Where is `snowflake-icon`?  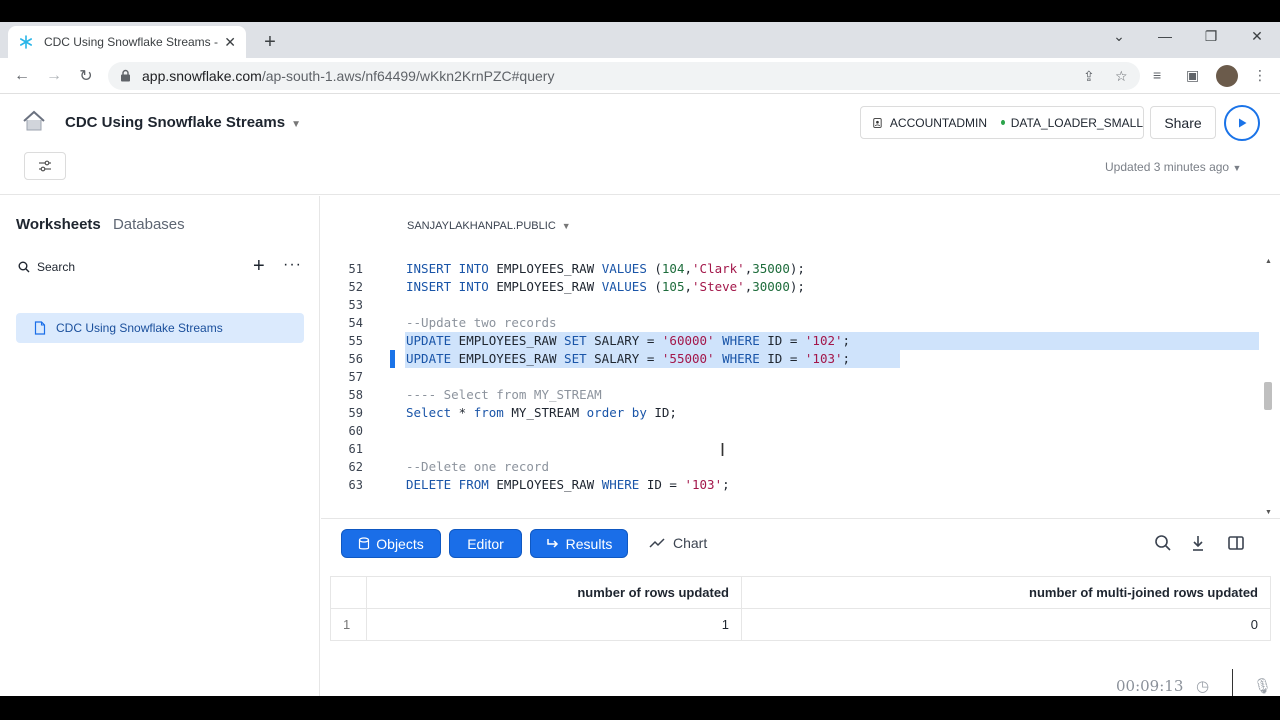
snowflake-icon is located at coordinates (26, 42).